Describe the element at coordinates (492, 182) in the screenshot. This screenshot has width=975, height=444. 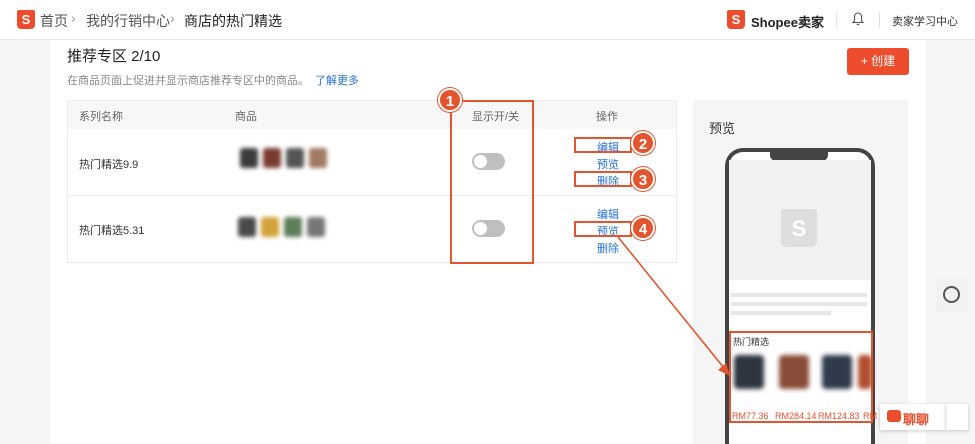
I see `highlight-toggle-column` at that location.